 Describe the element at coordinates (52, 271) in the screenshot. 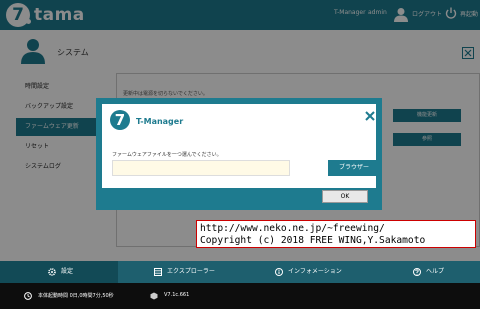

I see `gear-icon` at that location.